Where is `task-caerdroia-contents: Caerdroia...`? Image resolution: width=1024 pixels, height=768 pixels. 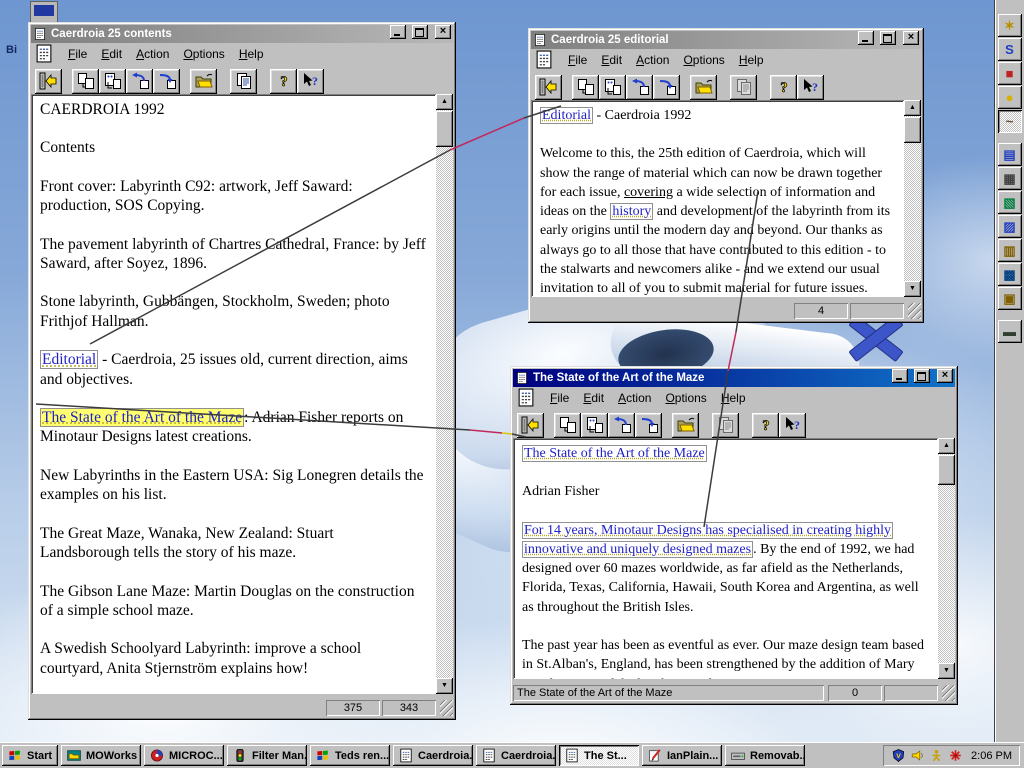 task-caerdroia-contents: Caerdroia... is located at coordinates (433, 755).